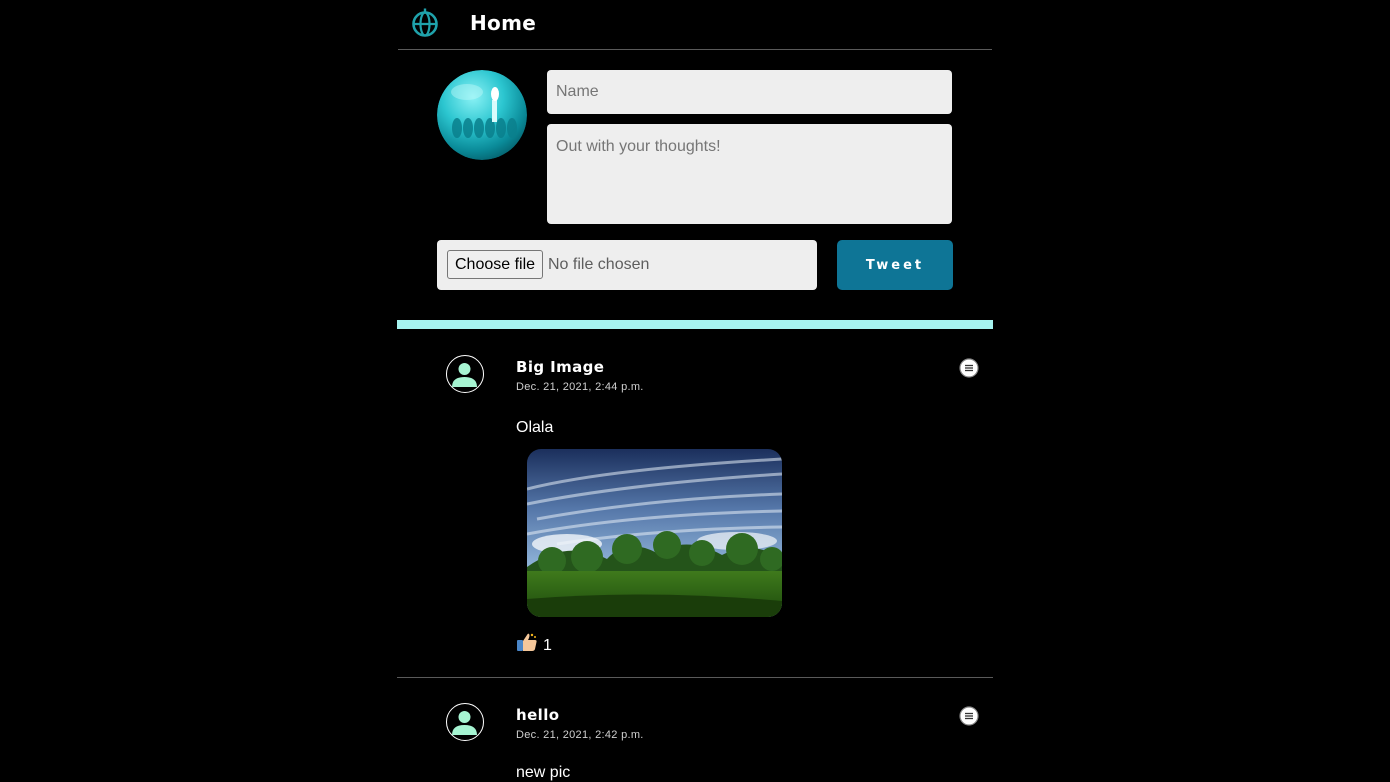 This screenshot has width=1390, height=782. Describe the element at coordinates (560, 367) in the screenshot. I see `post-author: Big Image` at that location.